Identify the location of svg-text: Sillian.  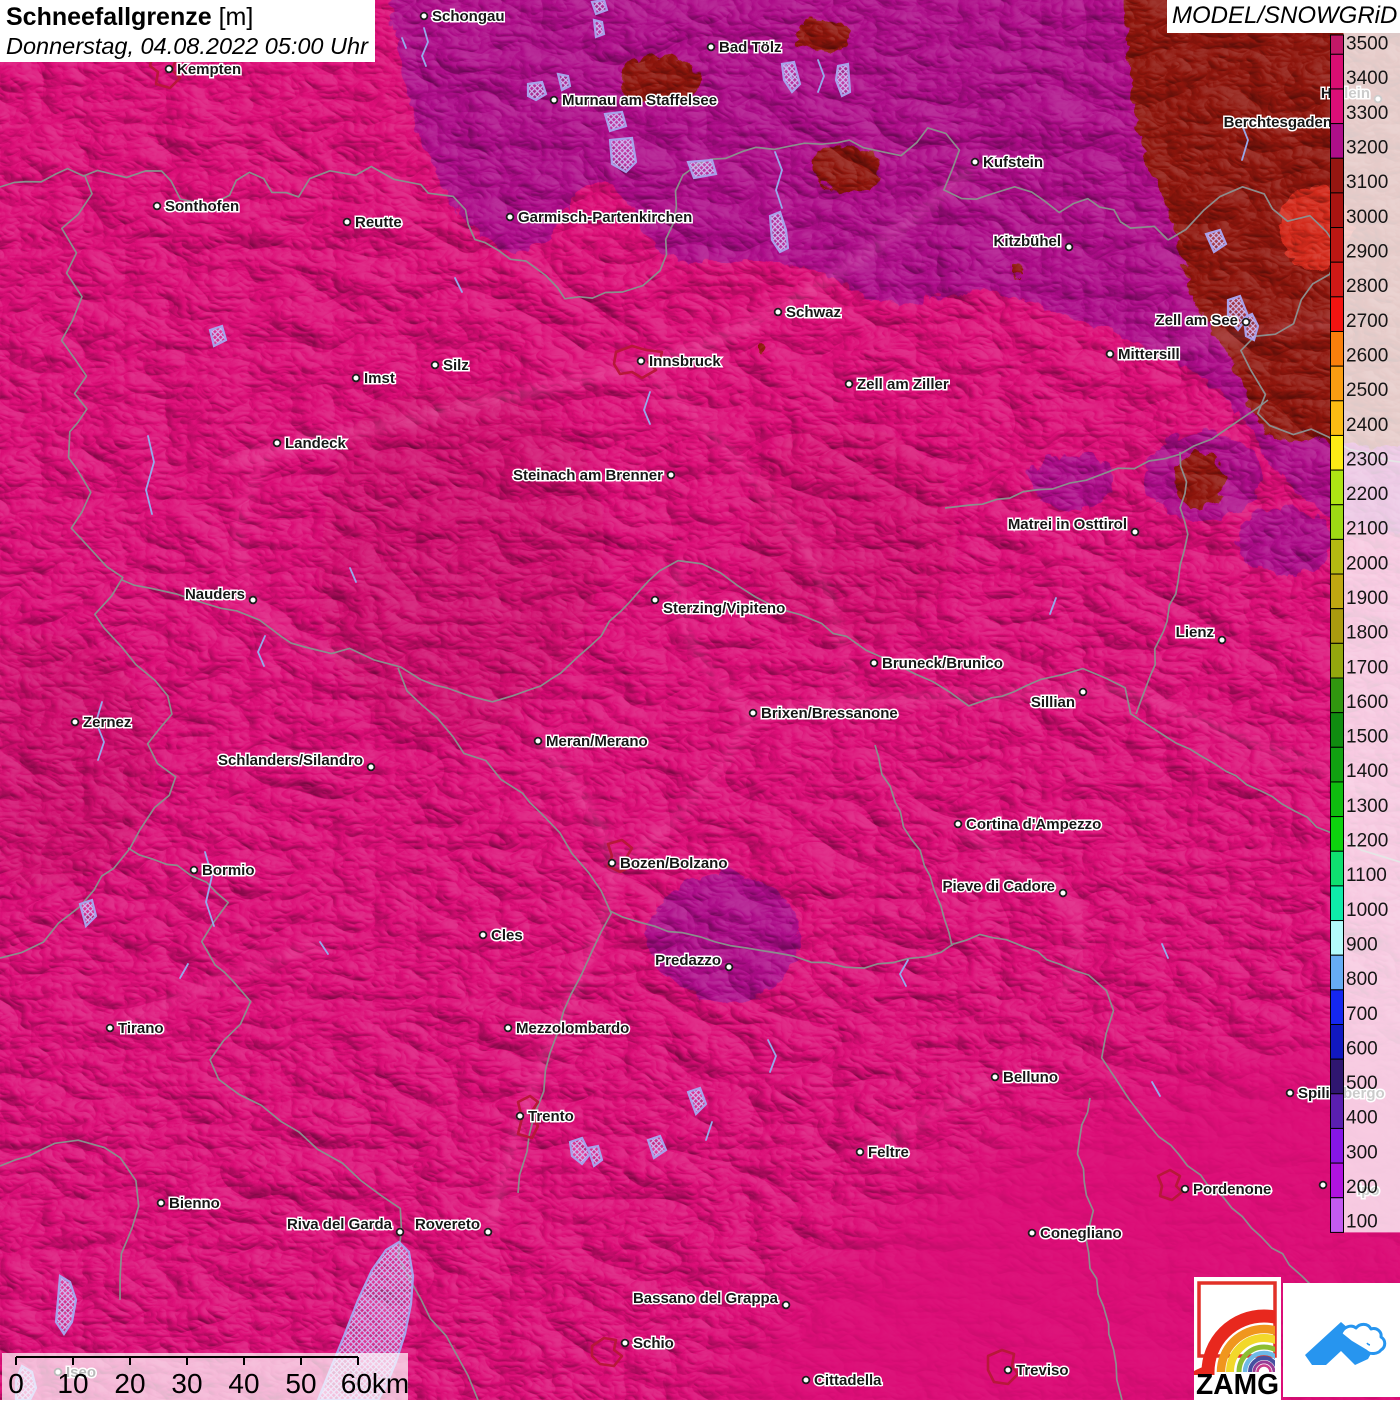
(1053, 702).